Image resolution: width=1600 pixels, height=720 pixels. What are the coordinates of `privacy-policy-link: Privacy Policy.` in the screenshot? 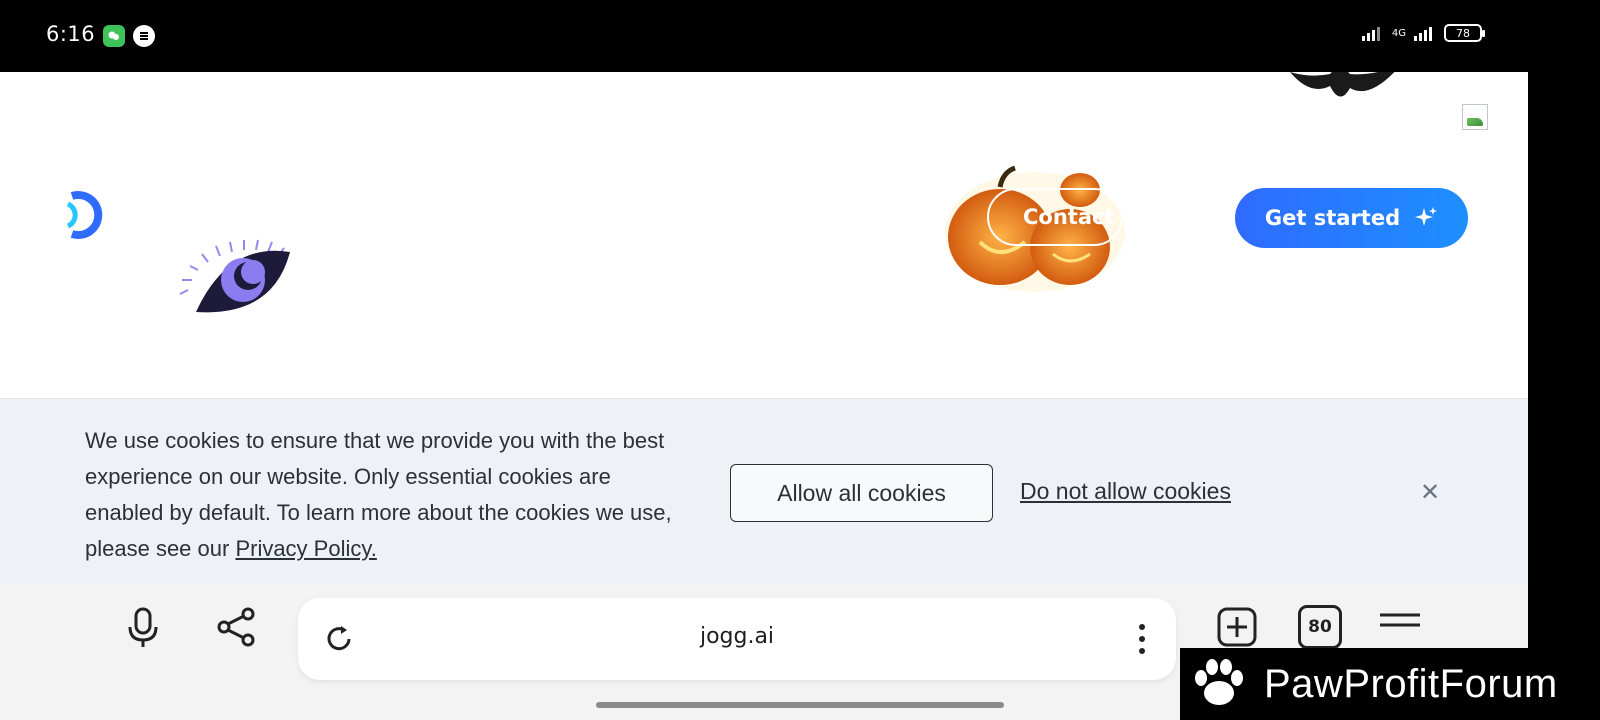 It's located at (305, 548).